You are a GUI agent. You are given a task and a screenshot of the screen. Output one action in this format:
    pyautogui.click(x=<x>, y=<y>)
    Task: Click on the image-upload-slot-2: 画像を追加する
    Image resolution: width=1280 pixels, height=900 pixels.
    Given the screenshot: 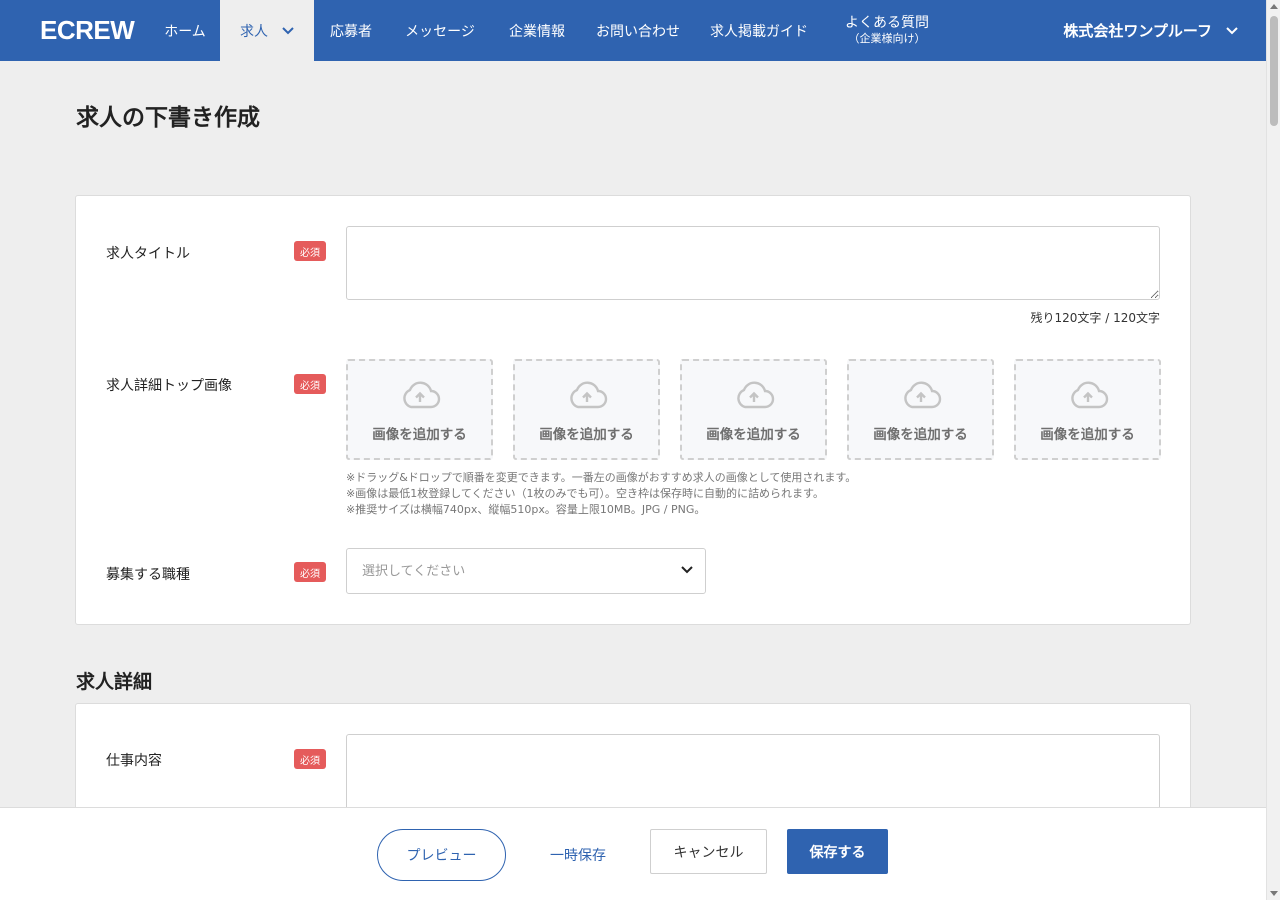 What is the action you would take?
    pyautogui.click(x=586, y=409)
    